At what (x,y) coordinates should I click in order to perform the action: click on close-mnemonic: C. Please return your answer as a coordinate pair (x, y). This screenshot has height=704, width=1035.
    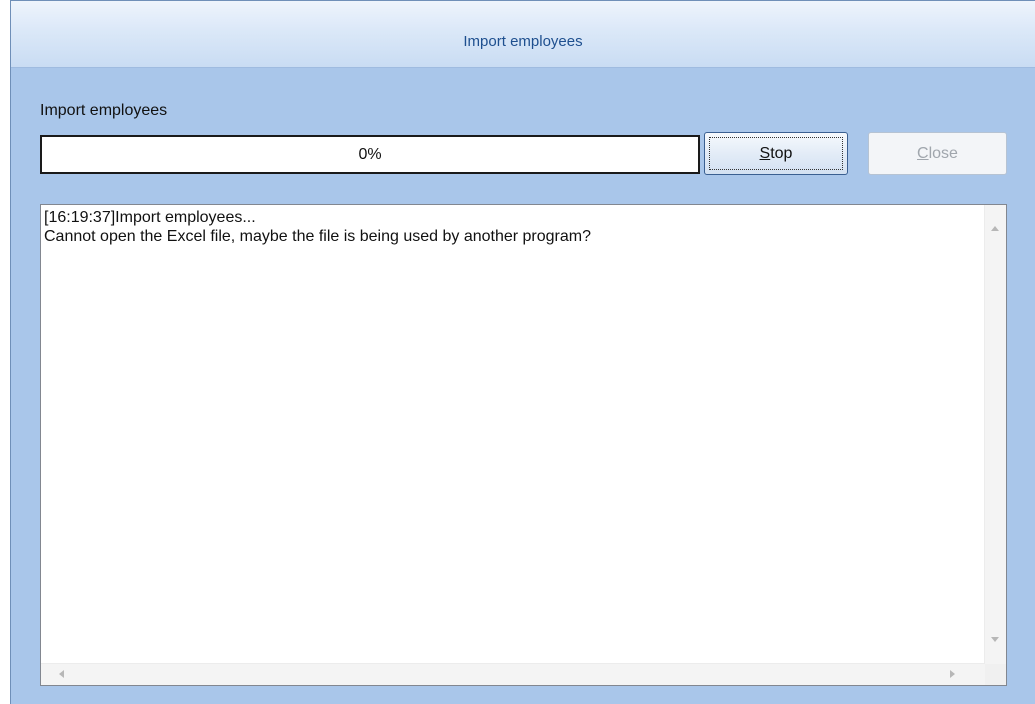
    Looking at the image, I should click on (923, 153).